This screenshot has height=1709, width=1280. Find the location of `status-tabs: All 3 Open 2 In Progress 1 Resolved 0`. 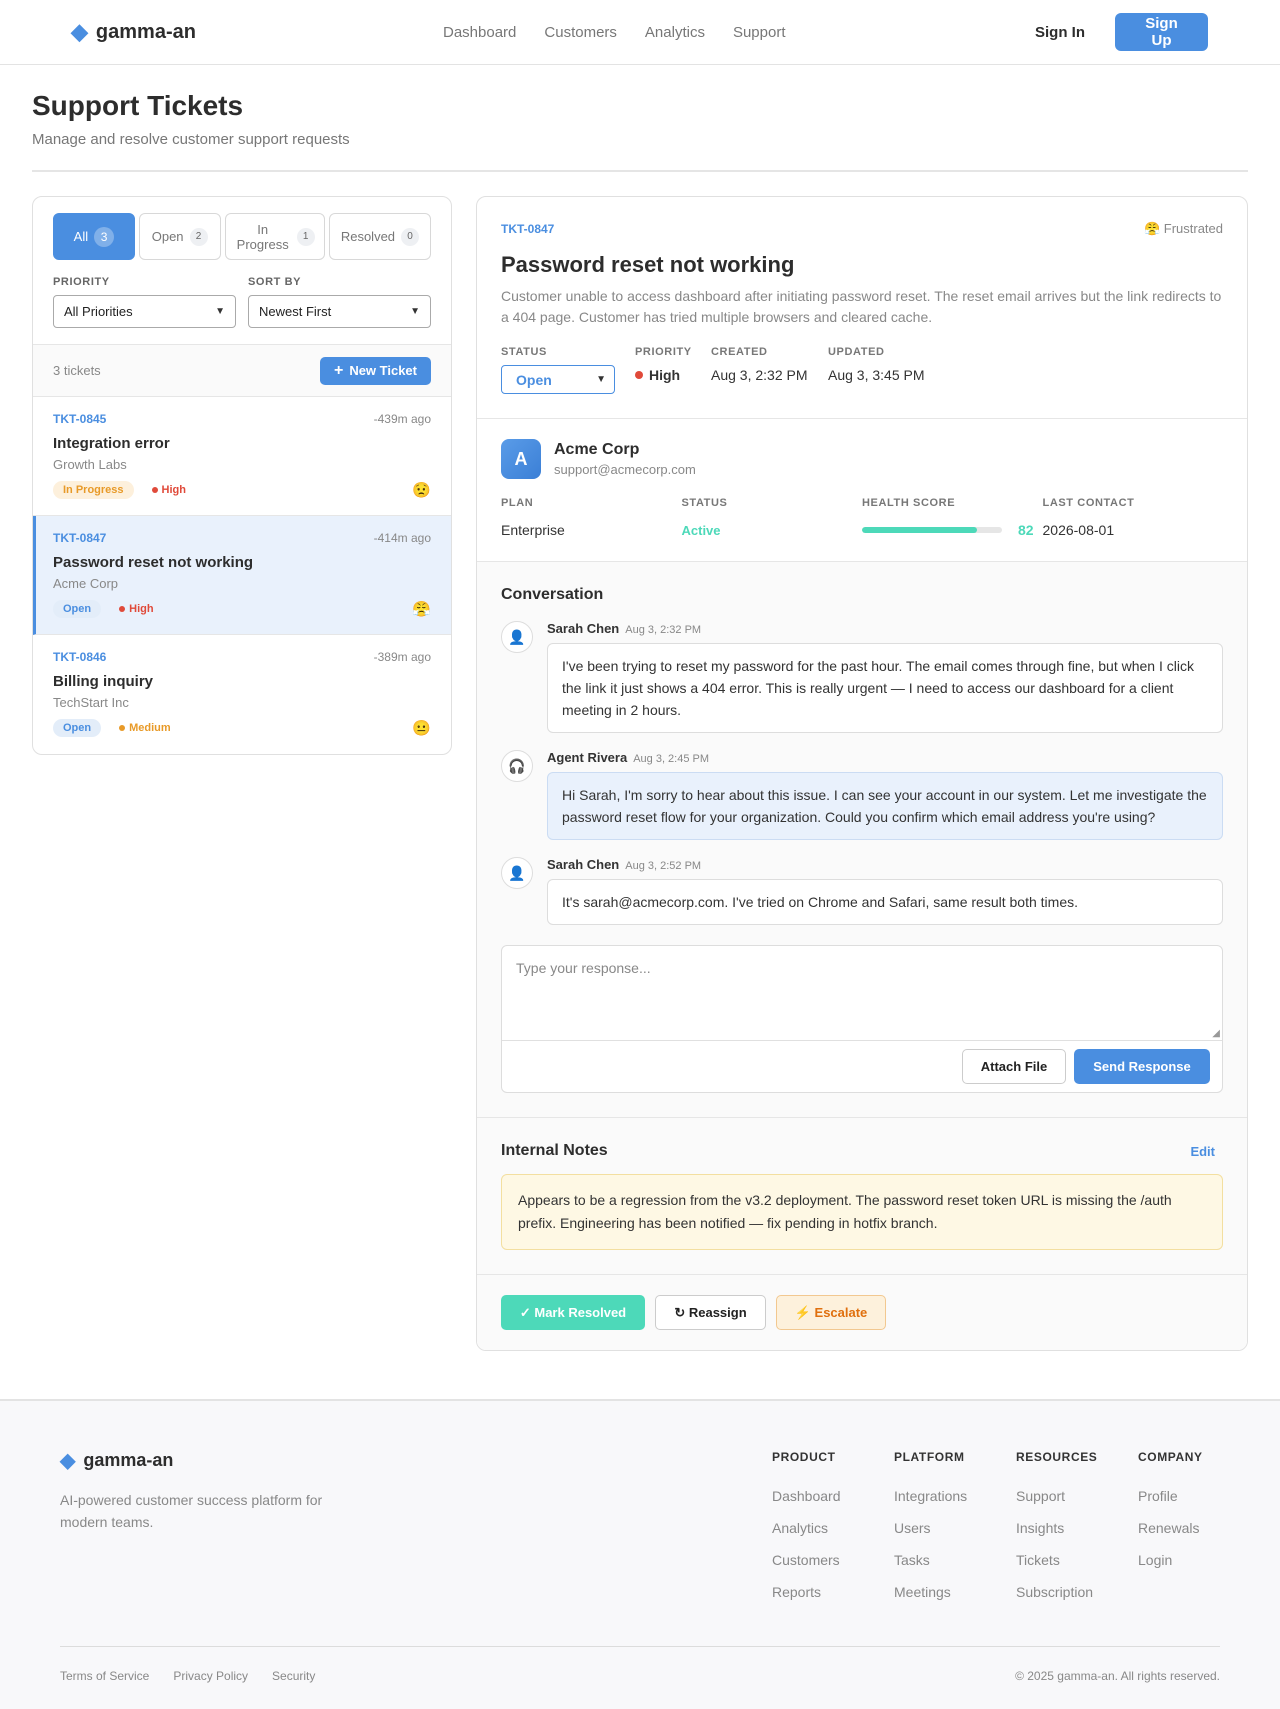

status-tabs: All 3 Open 2 In Progress 1 Resolved 0 is located at coordinates (242, 236).